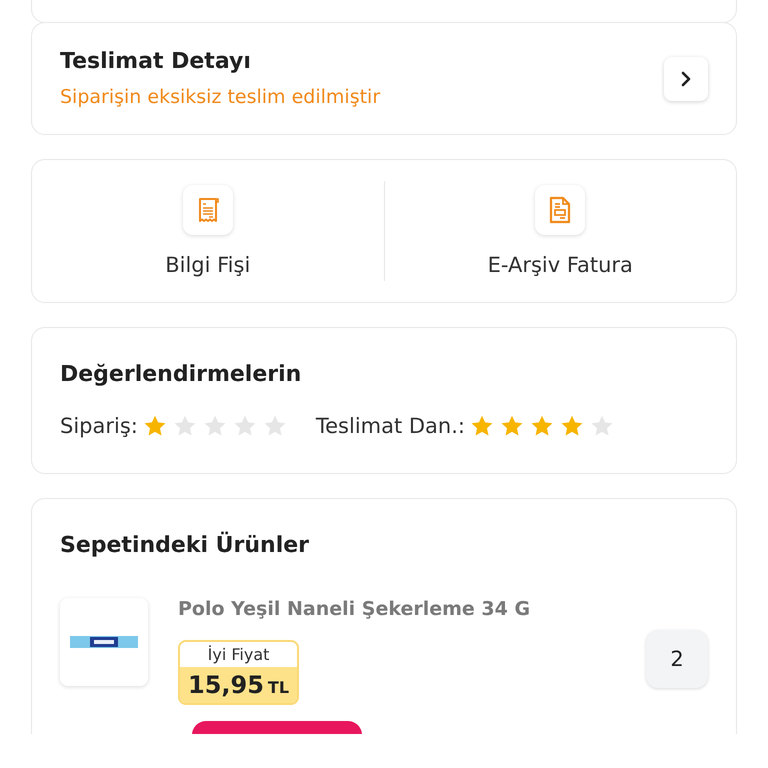  I want to click on quantity-badge: 2, so click(677, 659).